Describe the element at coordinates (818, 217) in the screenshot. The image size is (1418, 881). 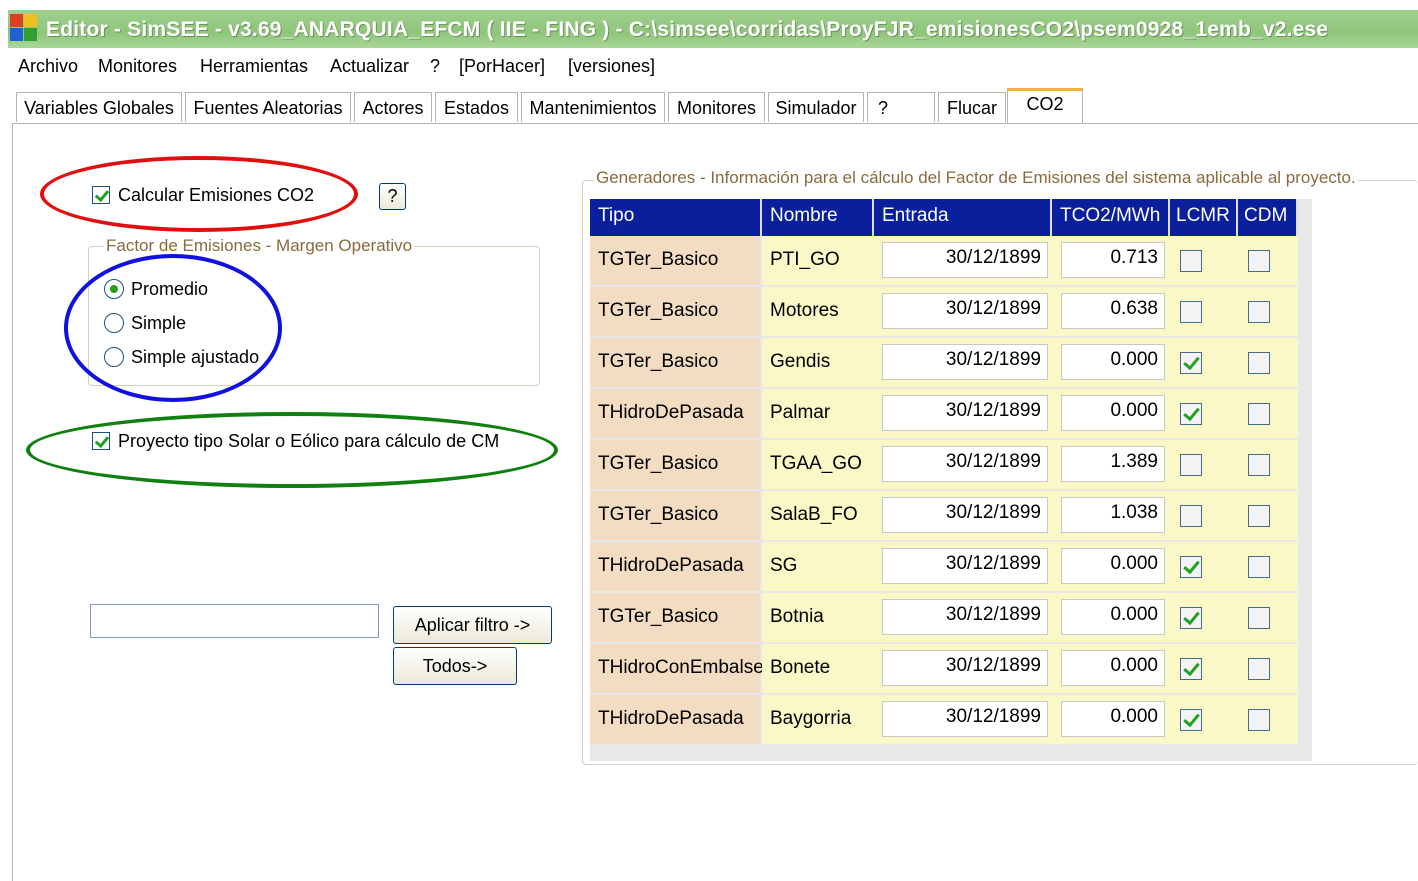
I see `col-header-nombre: Nombre` at that location.